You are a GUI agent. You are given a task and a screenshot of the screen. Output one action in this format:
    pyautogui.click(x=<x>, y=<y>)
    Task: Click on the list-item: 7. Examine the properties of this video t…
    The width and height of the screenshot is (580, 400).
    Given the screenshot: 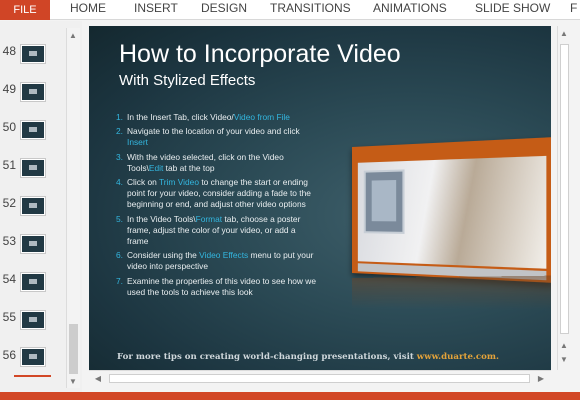 What is the action you would take?
    pyautogui.click(x=216, y=287)
    